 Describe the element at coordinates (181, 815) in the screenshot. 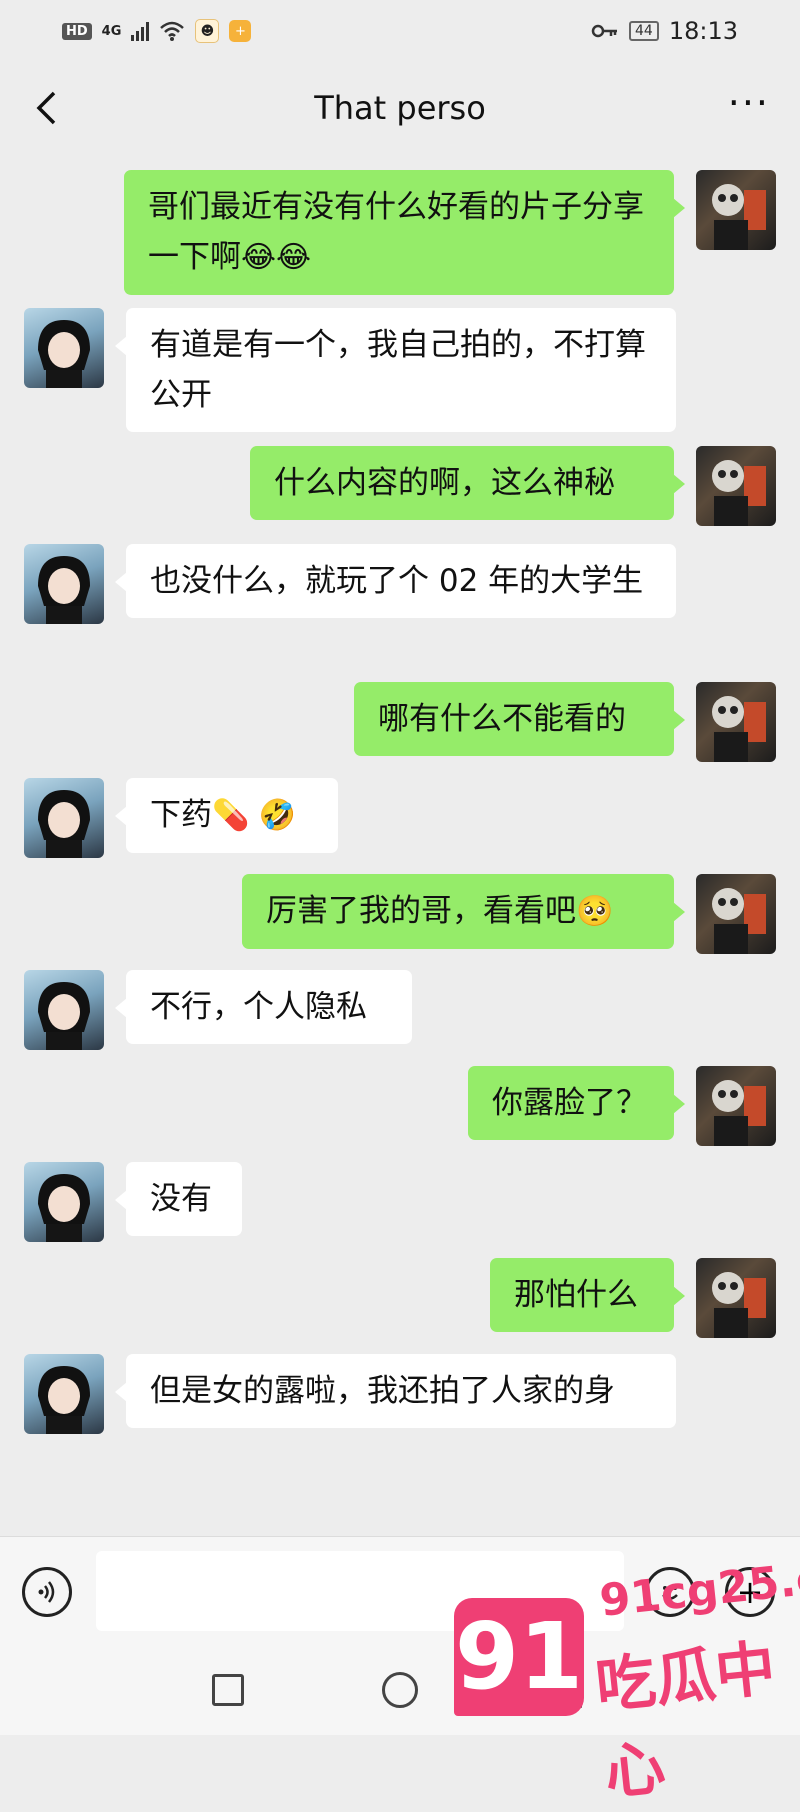

I see `message-text: 下药` at that location.